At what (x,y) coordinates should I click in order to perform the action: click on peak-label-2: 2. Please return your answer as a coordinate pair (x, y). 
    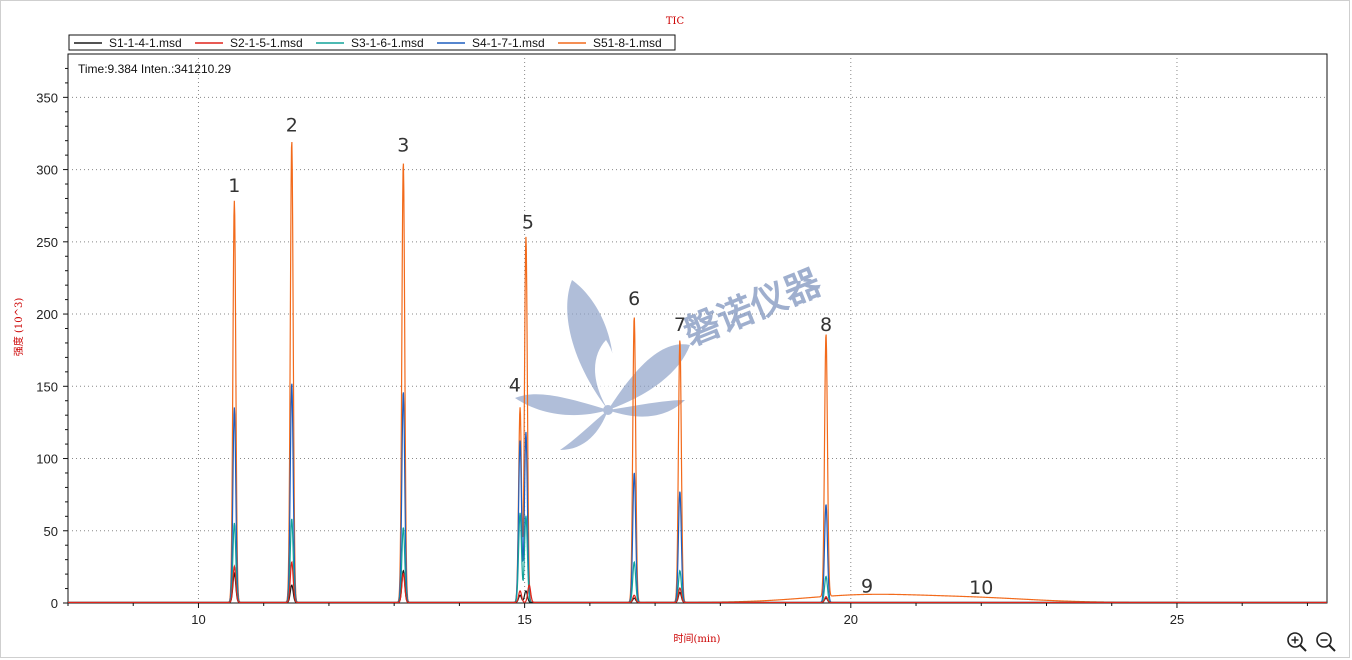
    Looking at the image, I should click on (292, 125).